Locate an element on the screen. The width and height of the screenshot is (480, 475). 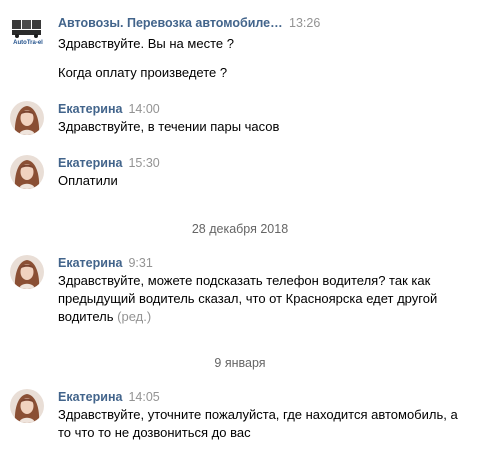
message-text: Здравствуйте. Вы на месте ? is located at coordinates (146, 43).